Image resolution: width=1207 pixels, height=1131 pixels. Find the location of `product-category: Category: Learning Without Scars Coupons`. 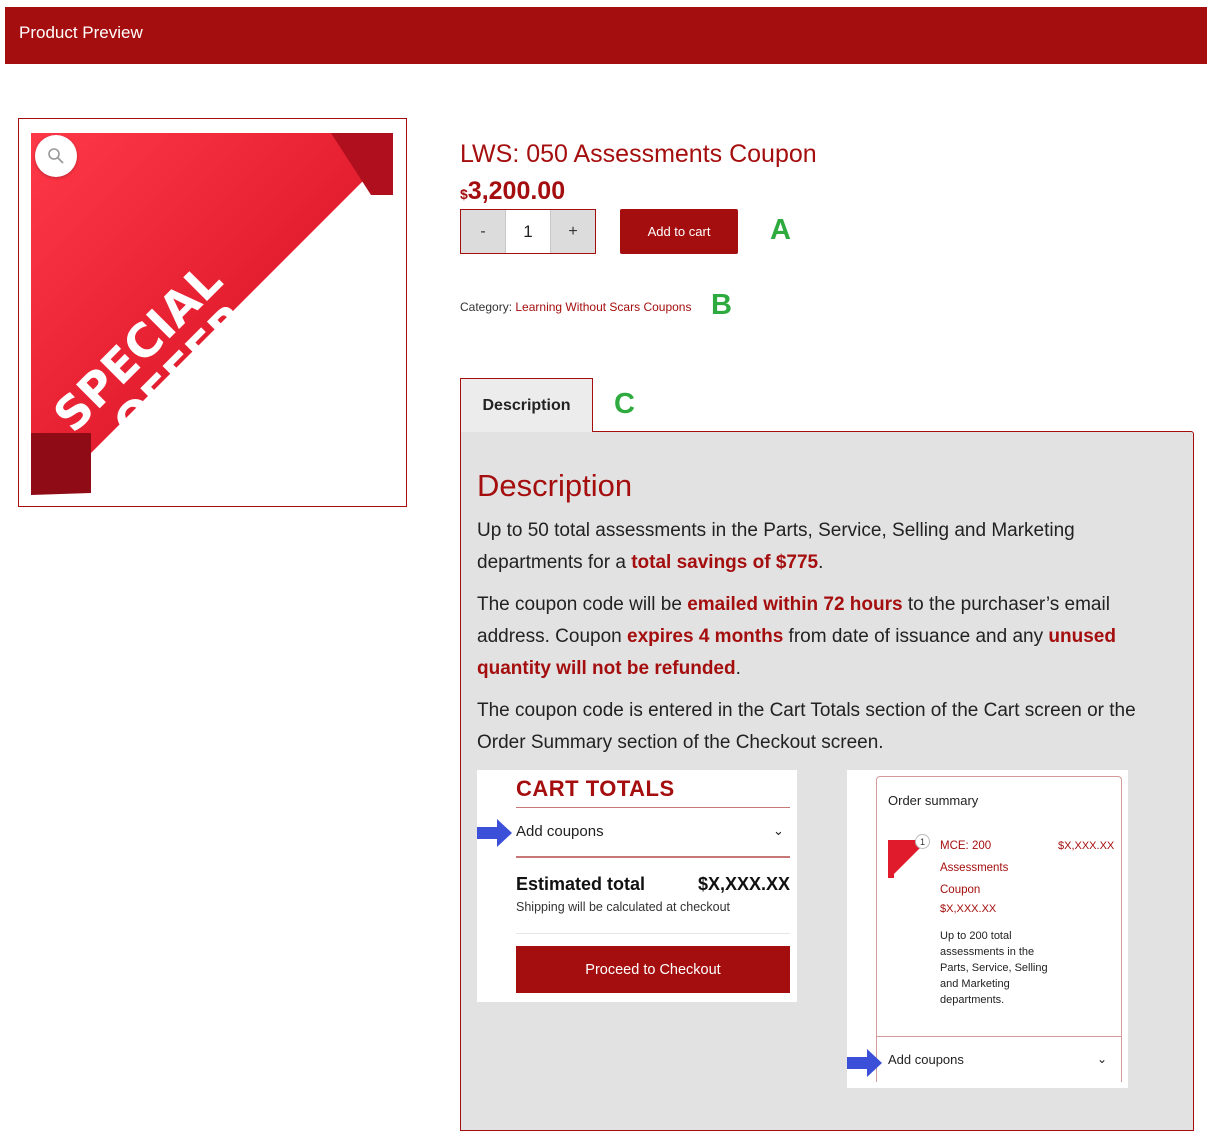

product-category: Category: Learning Without Scars Coupons is located at coordinates (575, 307).